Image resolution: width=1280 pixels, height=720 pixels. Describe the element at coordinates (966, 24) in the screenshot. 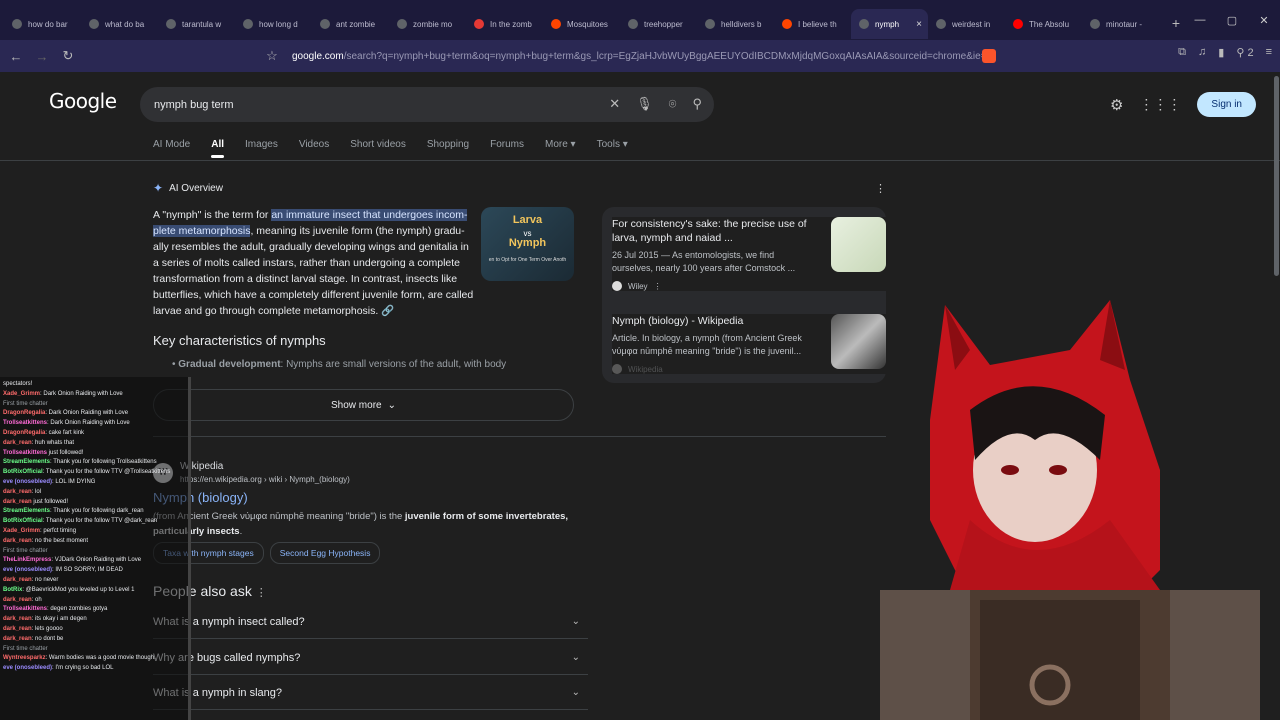

I see `tab: weirdest in` at that location.